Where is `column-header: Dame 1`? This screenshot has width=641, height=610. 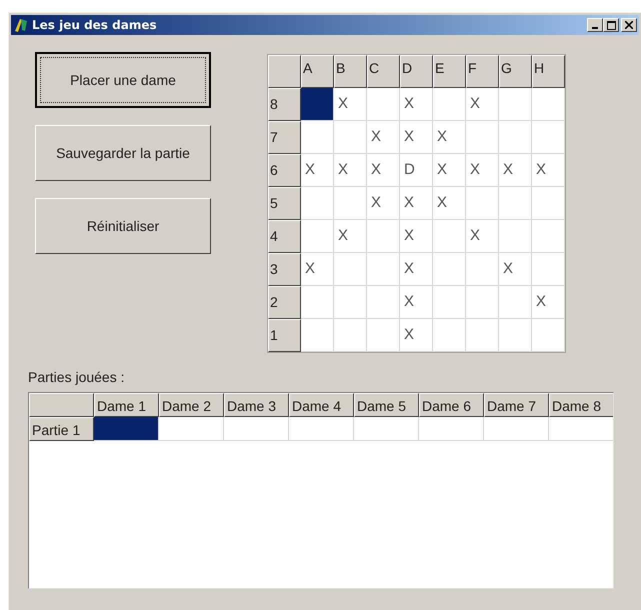
column-header: Dame 1 is located at coordinates (126, 405).